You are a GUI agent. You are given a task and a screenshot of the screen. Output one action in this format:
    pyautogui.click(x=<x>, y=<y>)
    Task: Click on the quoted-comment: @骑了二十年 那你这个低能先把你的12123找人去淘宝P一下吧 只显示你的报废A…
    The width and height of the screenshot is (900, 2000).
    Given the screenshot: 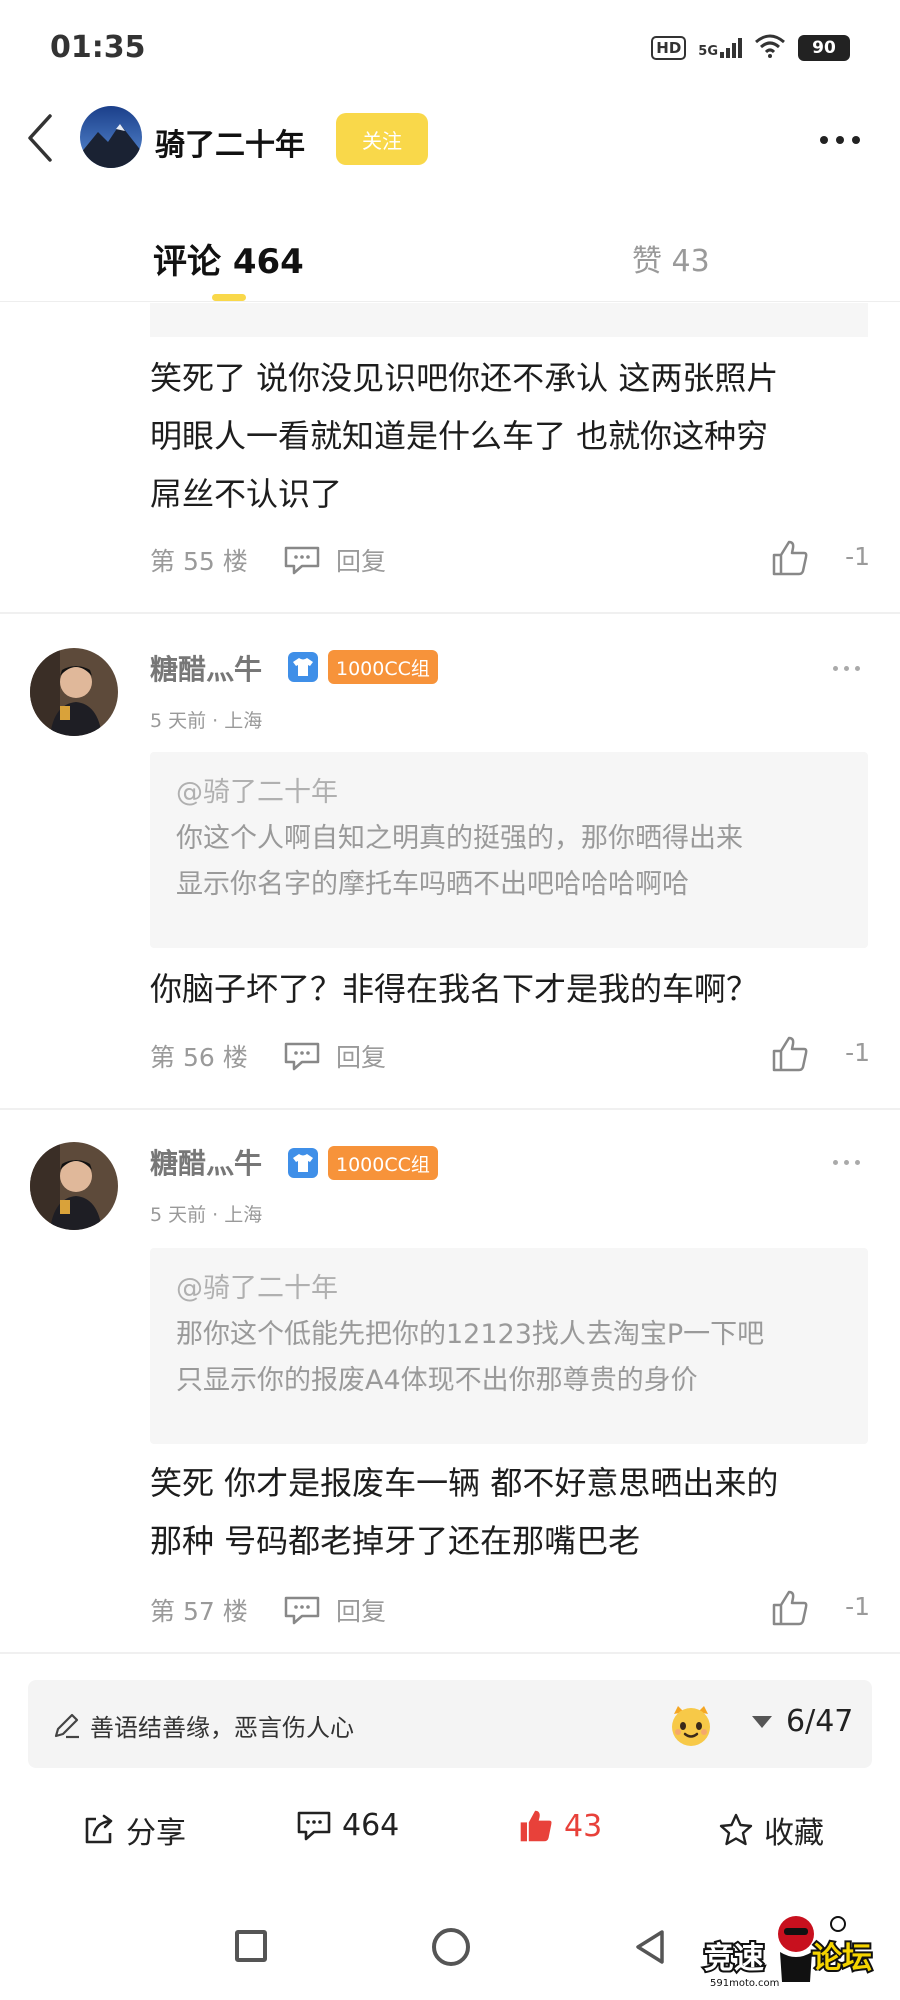 What is the action you would take?
    pyautogui.click(x=509, y=1346)
    